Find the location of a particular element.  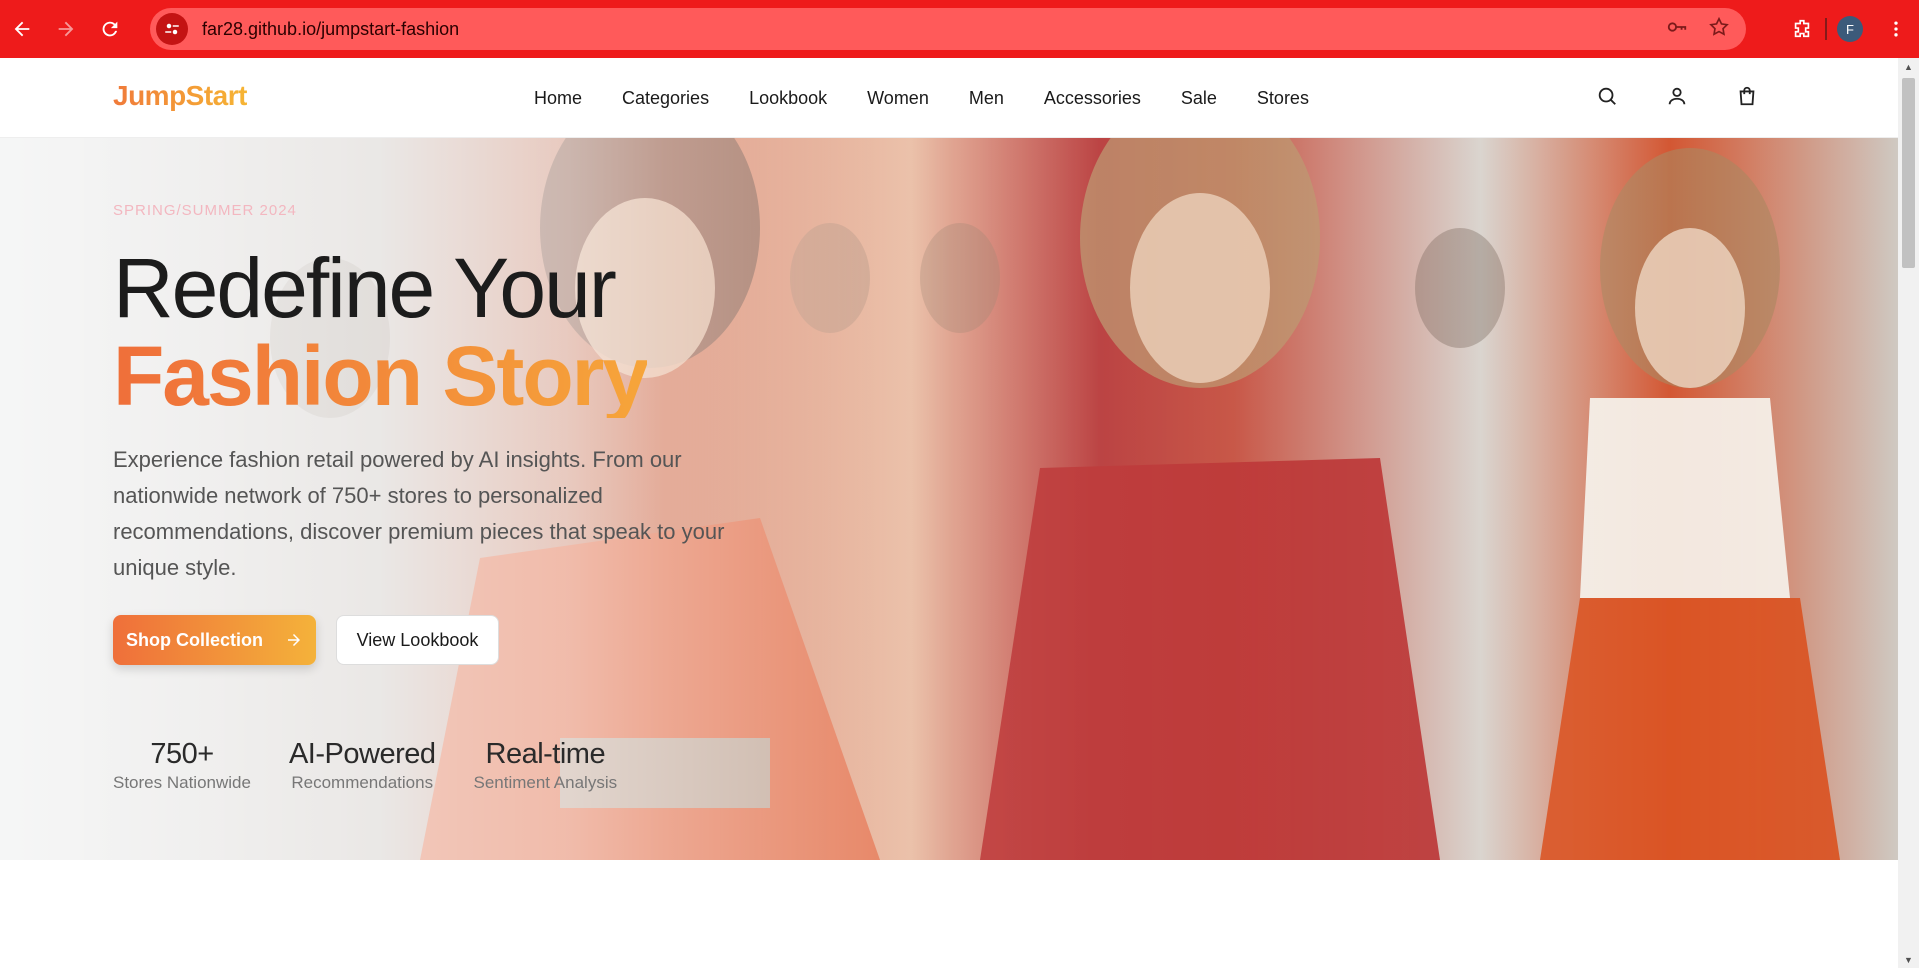

scrollbar-thumb is located at coordinates (1908, 173).